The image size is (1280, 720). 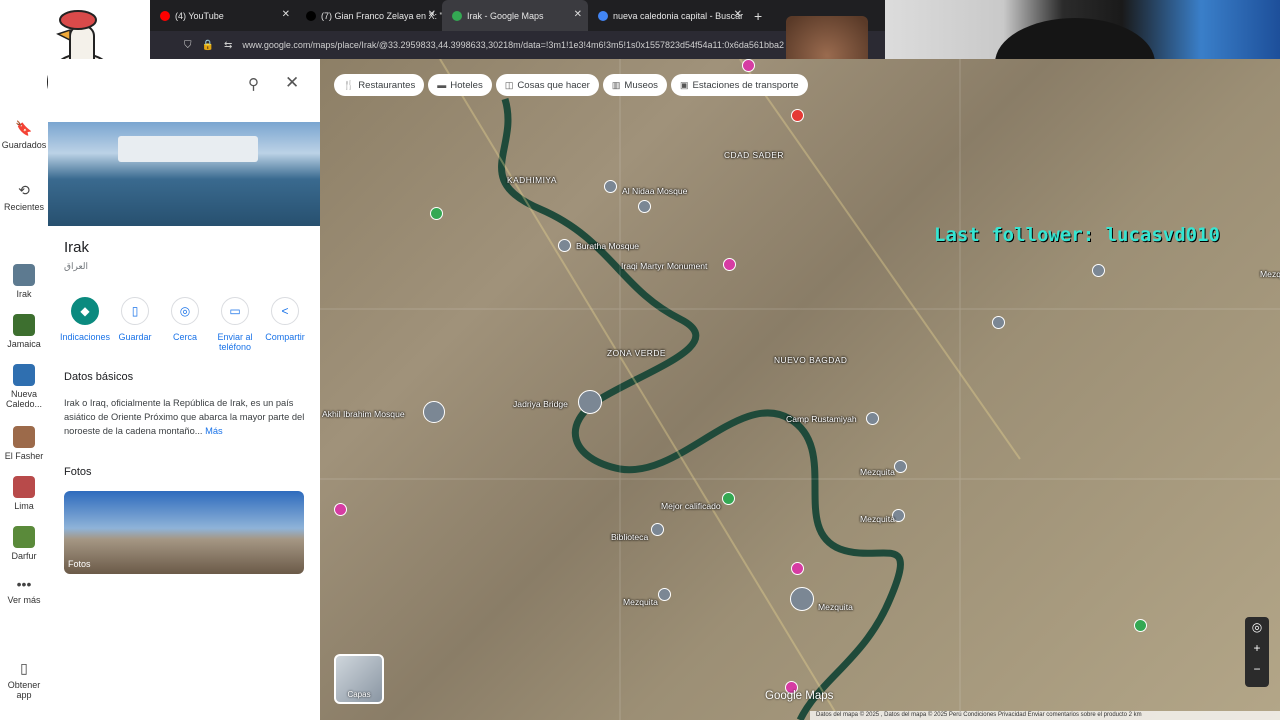 What do you see at coordinates (207, 45) in the screenshot?
I see `lock-icon: 🔒` at bounding box center [207, 45].